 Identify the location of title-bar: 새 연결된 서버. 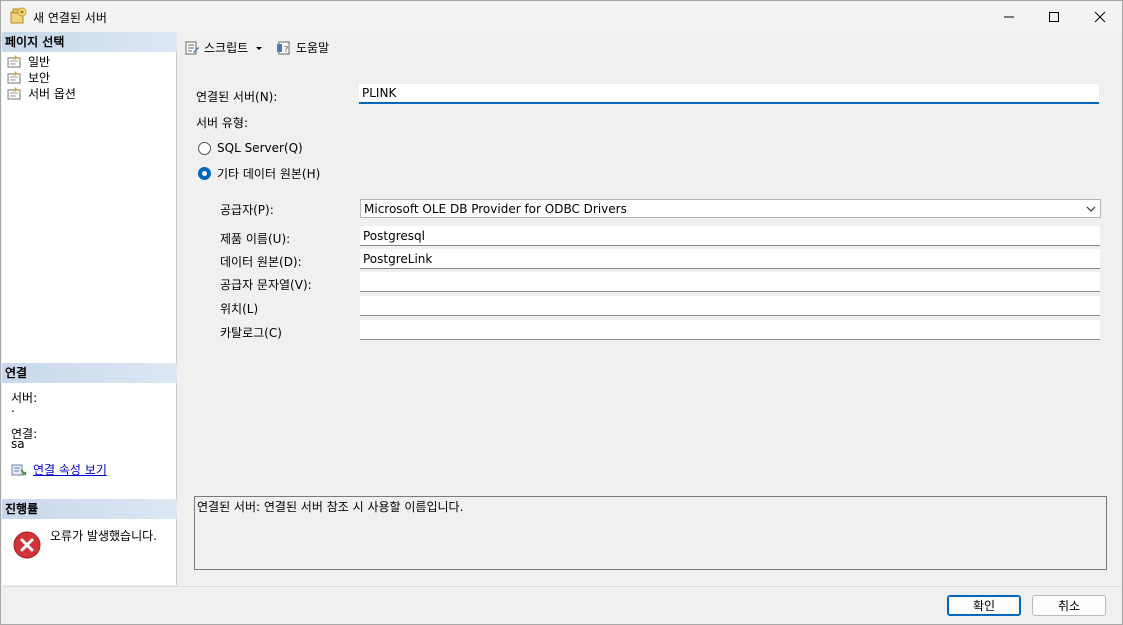
(561, 16).